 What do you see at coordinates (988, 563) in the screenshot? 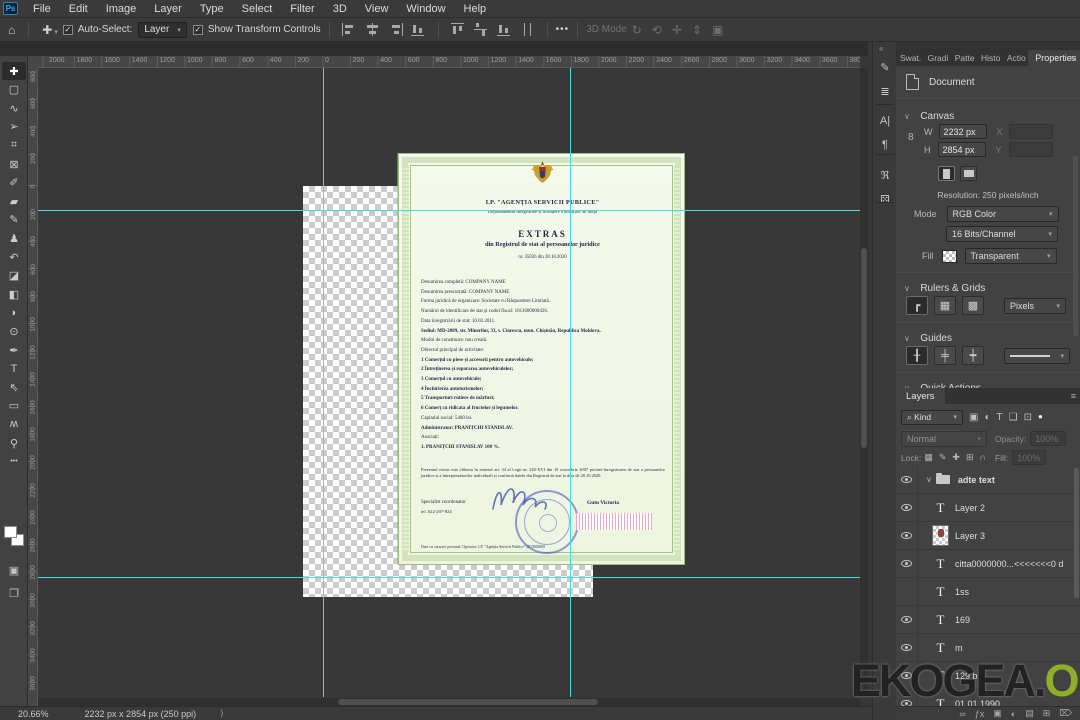
I see `layer-row: Tcitta0000000...<<<<<<<0 d` at bounding box center [988, 563].